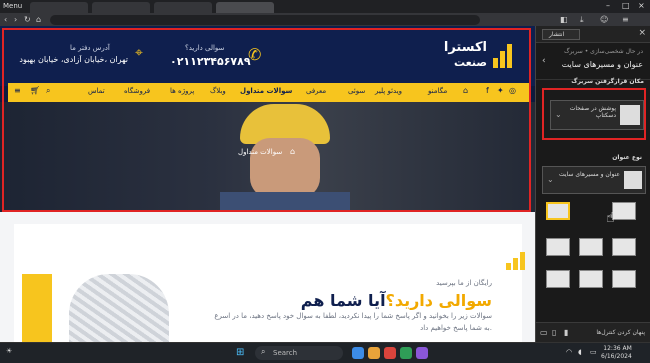  Describe the element at coordinates (554, 332) in the screenshot. I see `tablet-preview-icon: ▯` at that location.